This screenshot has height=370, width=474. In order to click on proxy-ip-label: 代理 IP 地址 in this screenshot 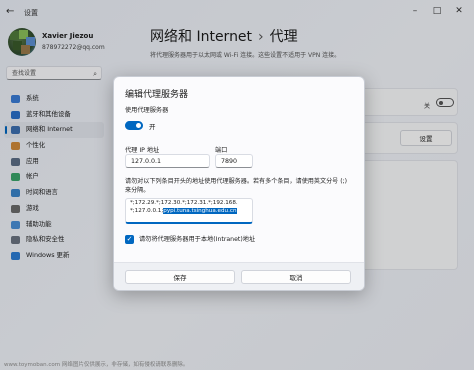, I will do `click(142, 150)`.